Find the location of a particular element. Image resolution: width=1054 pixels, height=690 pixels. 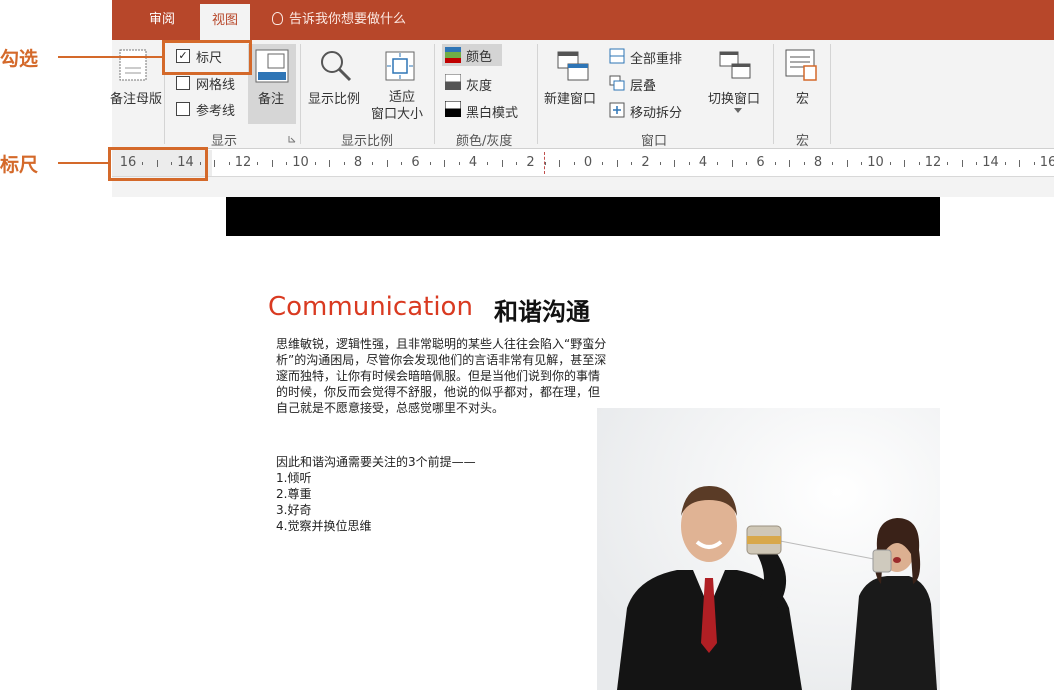

gridlines-checkbox-label: 网格线 is located at coordinates (216, 85).